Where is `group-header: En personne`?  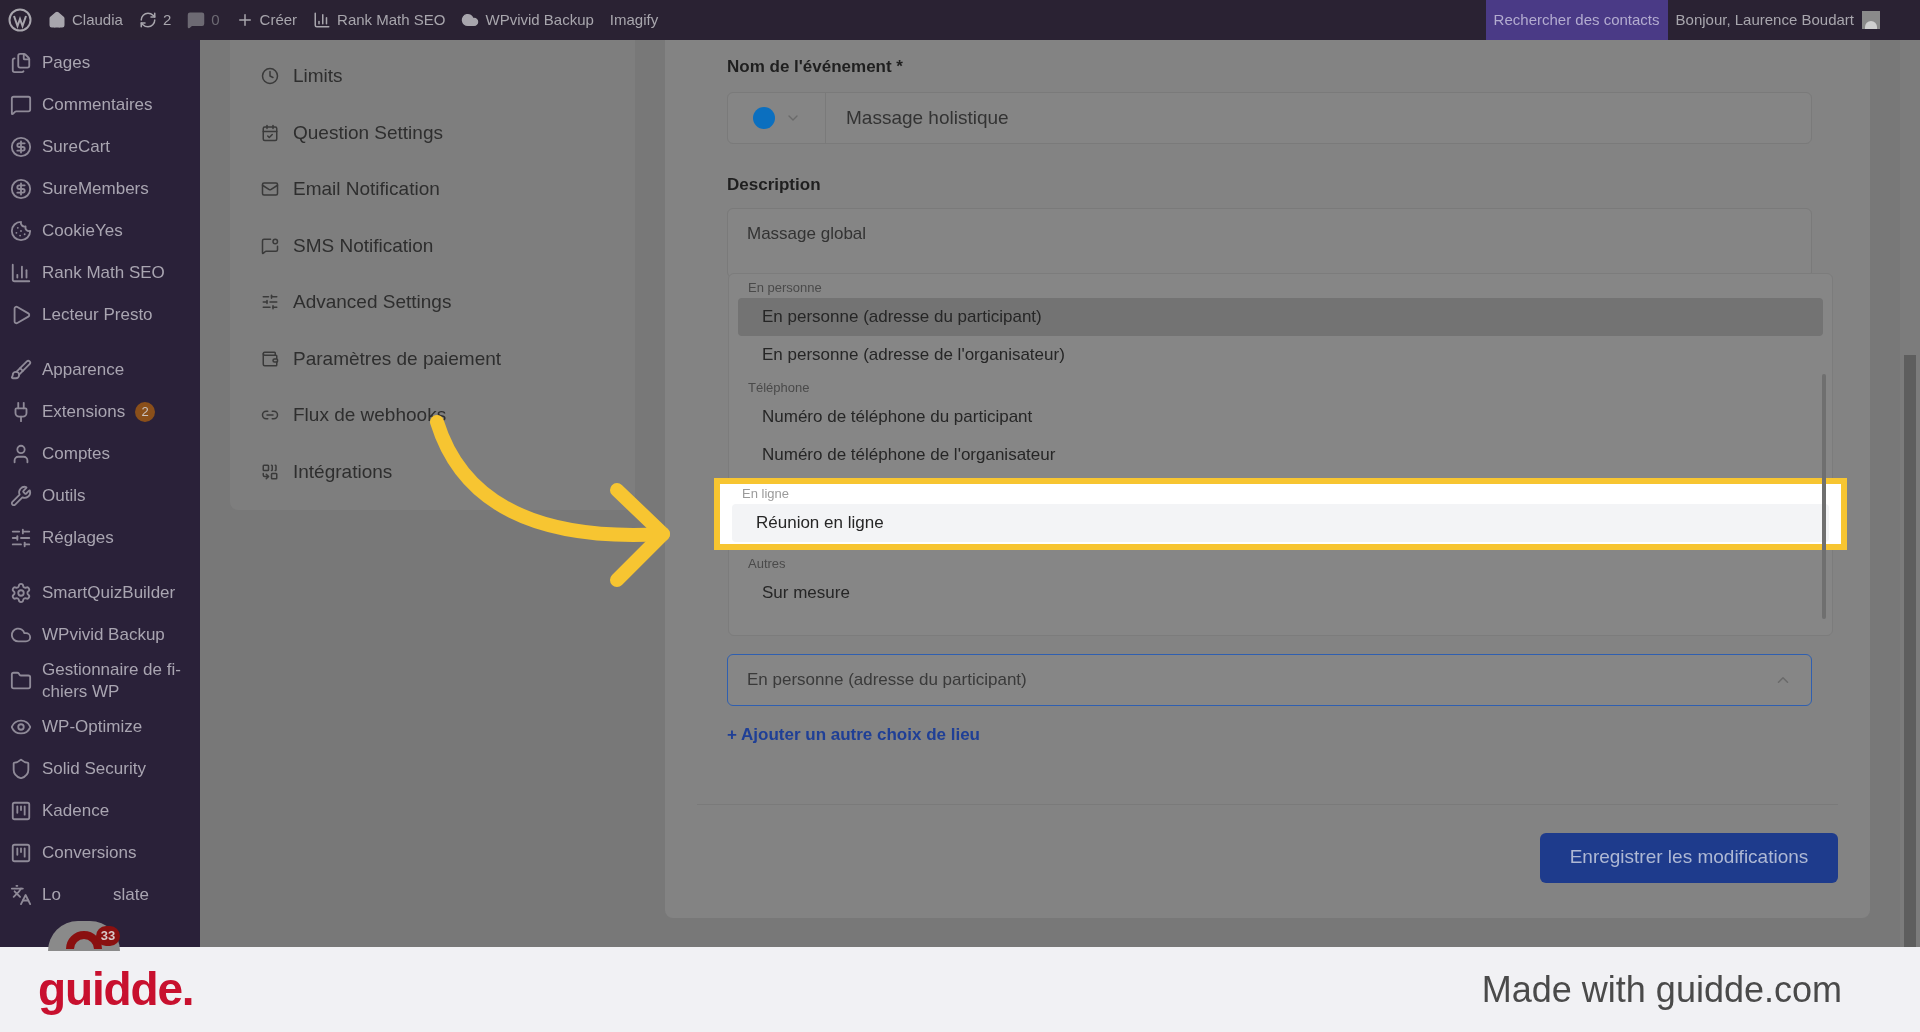
group-header: En personne is located at coordinates (785, 288).